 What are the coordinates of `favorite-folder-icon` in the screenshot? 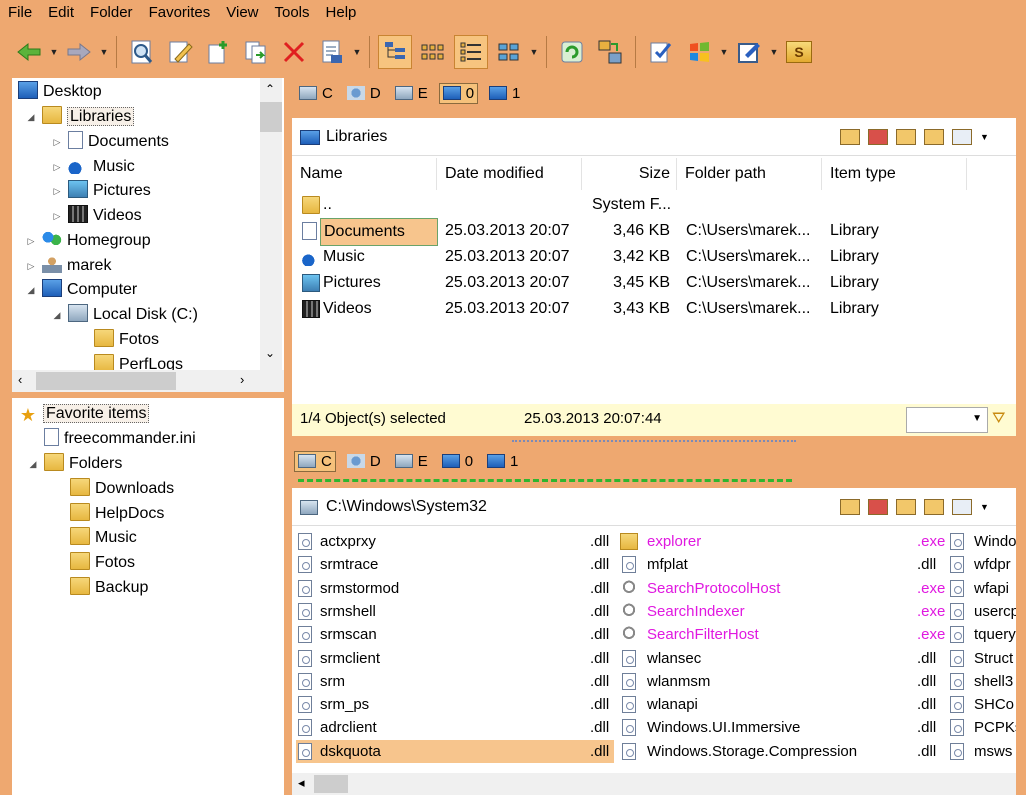 It's located at (878, 507).